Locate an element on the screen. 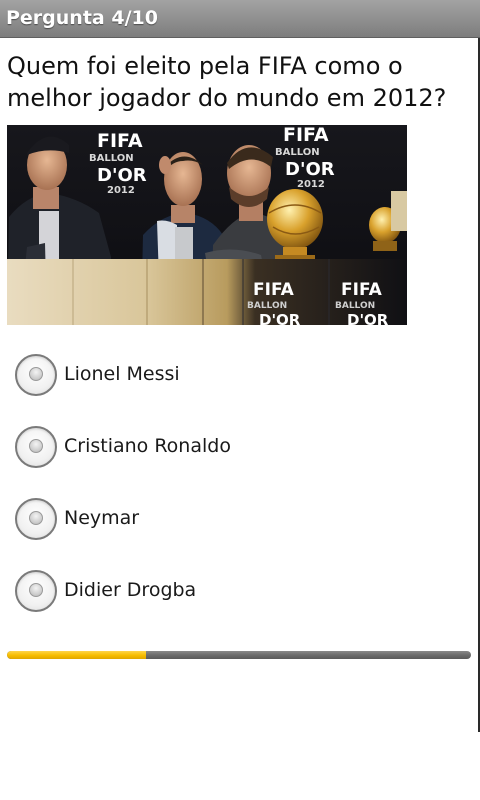  question-counter-title: Pergunta 4/10 is located at coordinates (82, 18).